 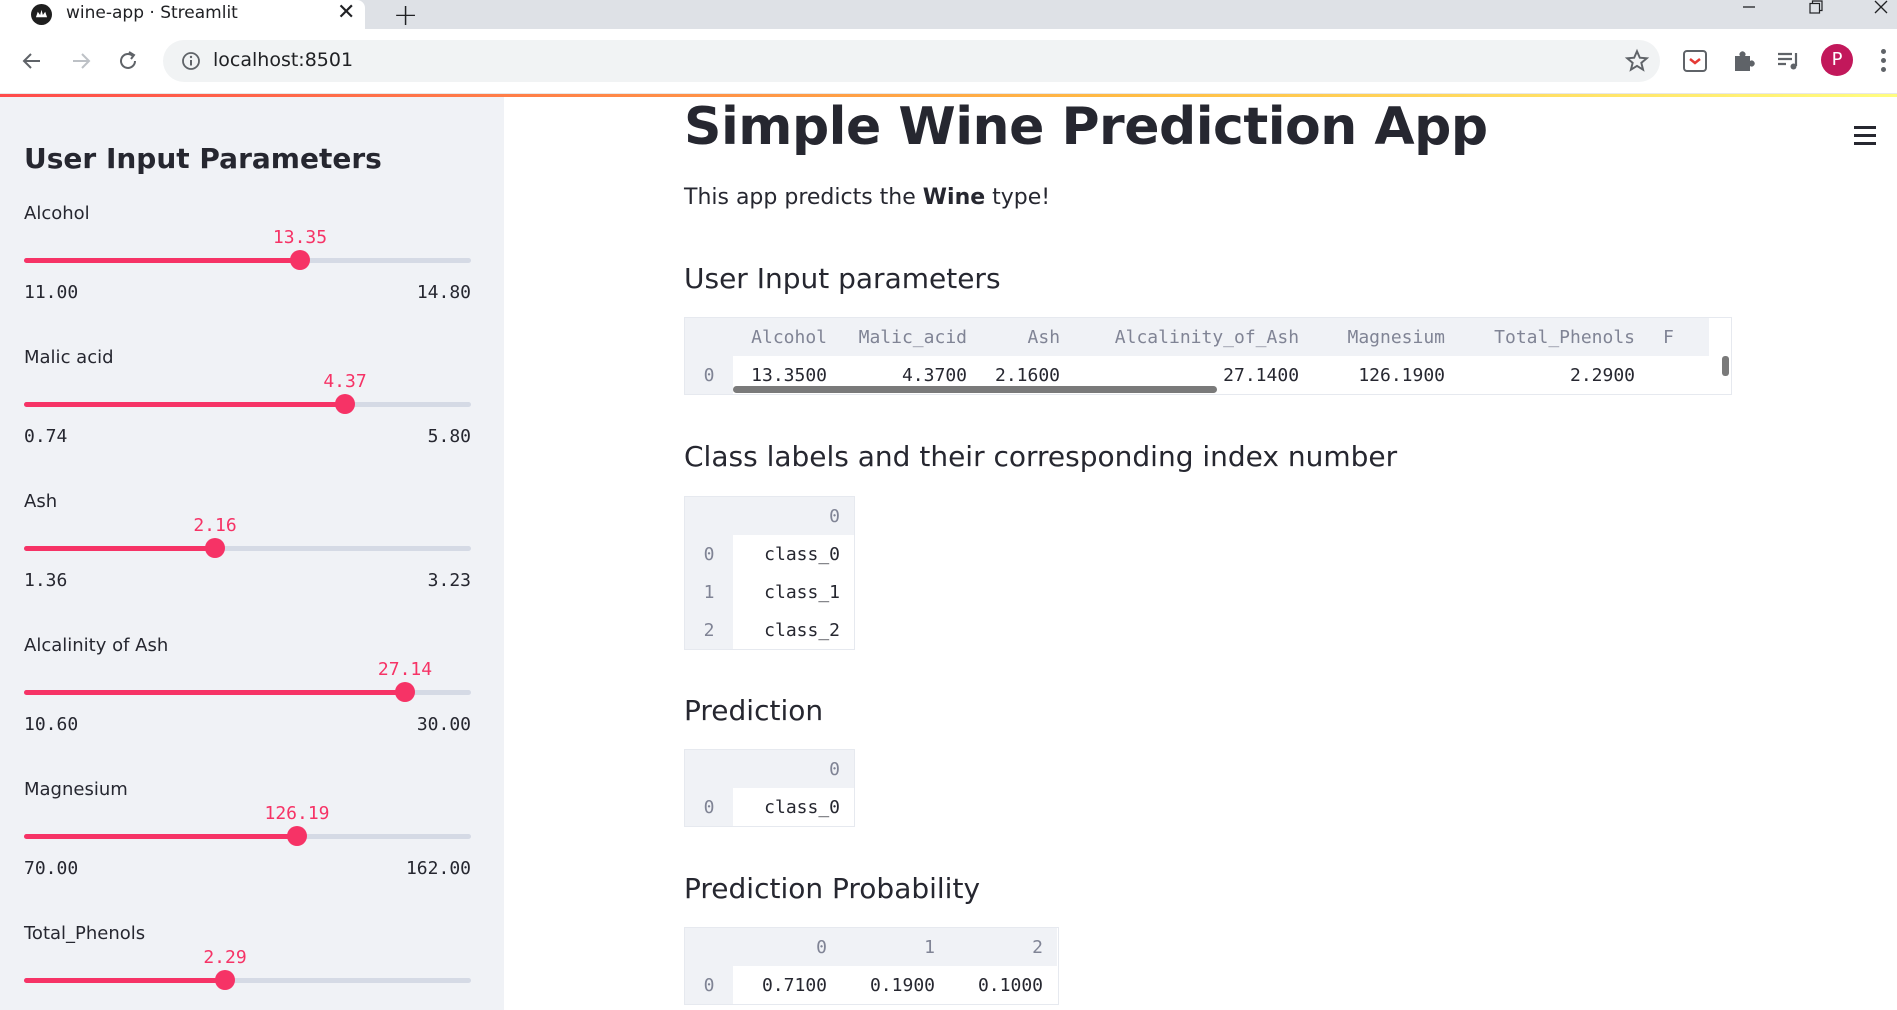 I want to click on slider-alcalinity-of-ash: Alcalinity of Ash 27.14 10.60 30.00, so click(x=247, y=695).